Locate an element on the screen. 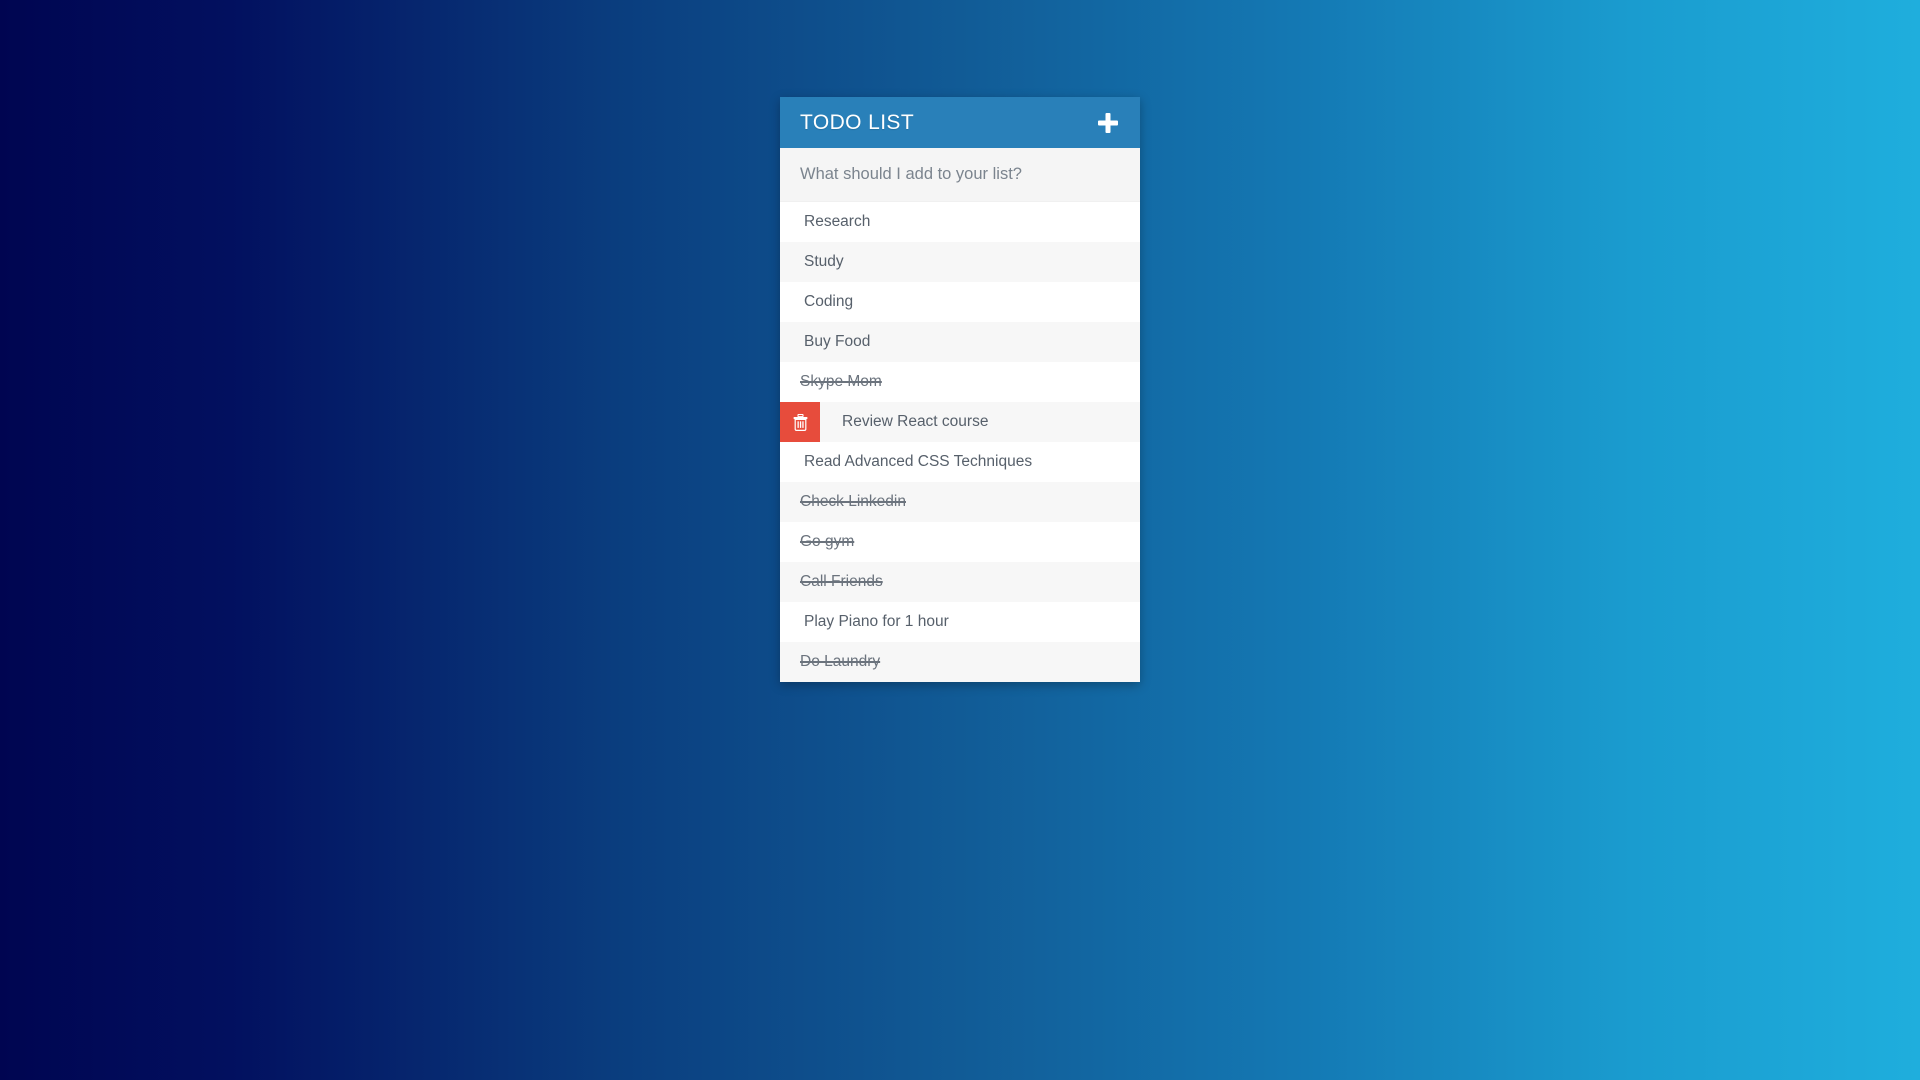  delete-button is located at coordinates (800, 422).